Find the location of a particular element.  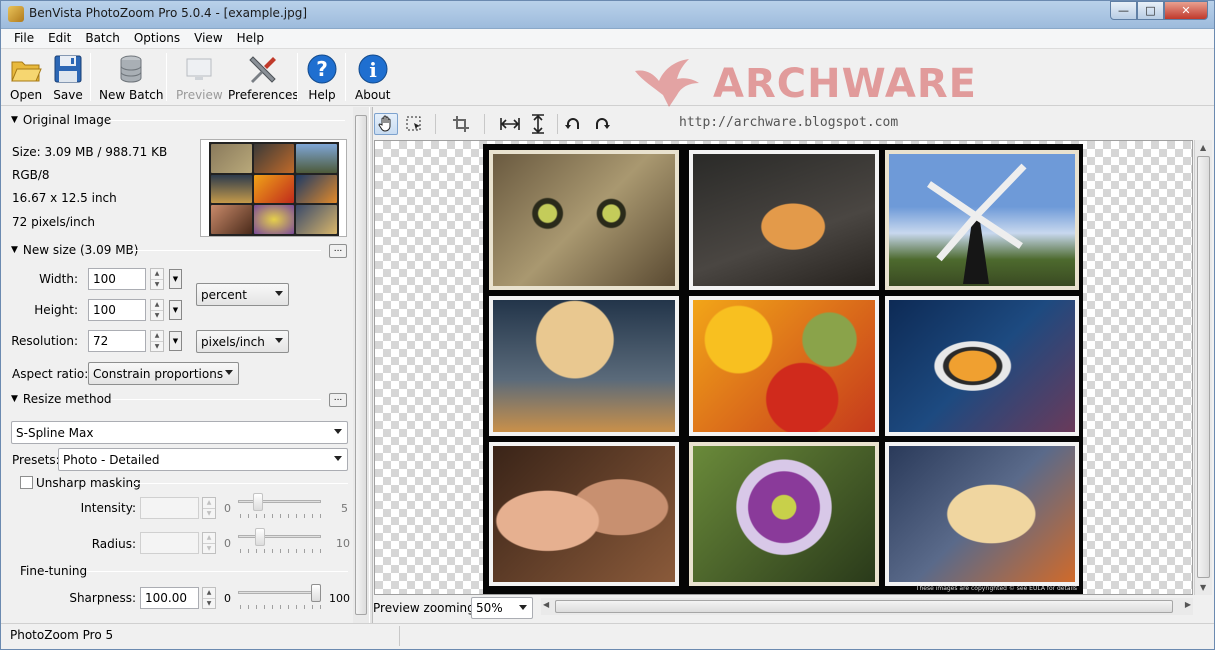

open-button: Open is located at coordinates (26, 77).